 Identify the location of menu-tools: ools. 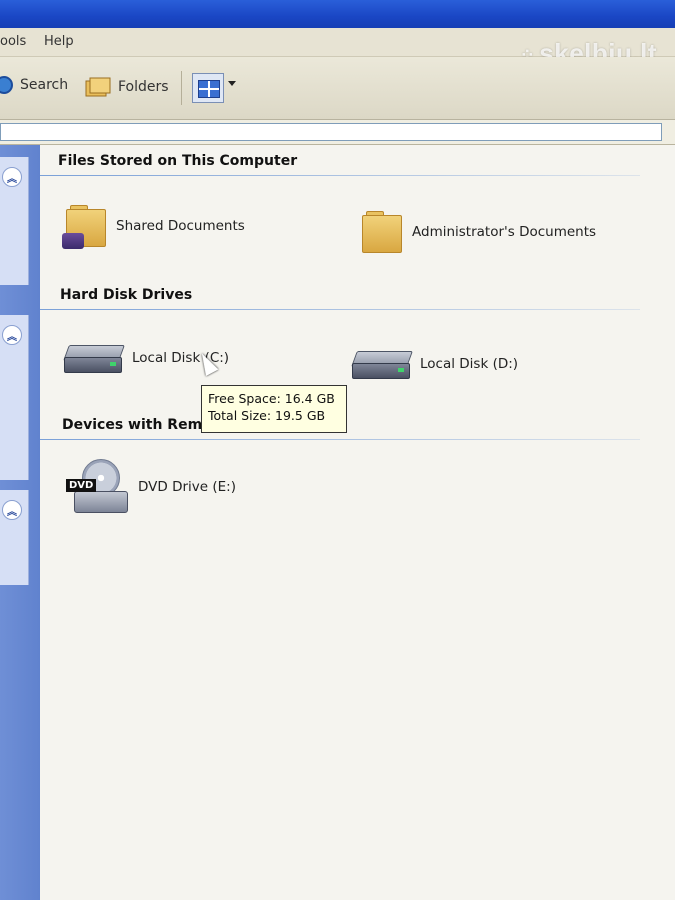
(13, 41).